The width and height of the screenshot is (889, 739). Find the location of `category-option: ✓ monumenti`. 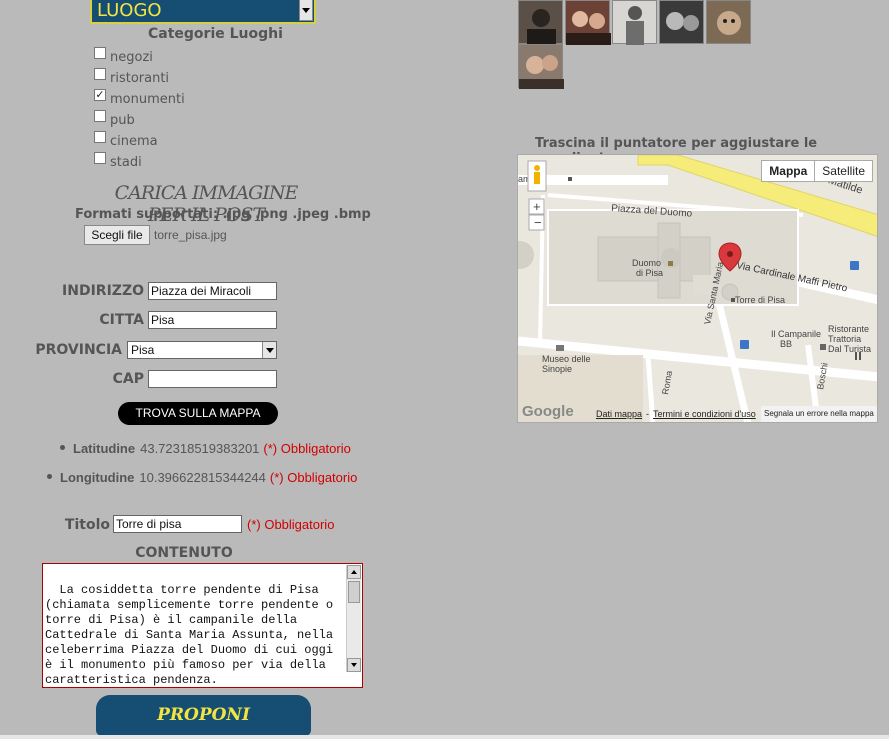

category-option: ✓ monumenti is located at coordinates (139, 98).